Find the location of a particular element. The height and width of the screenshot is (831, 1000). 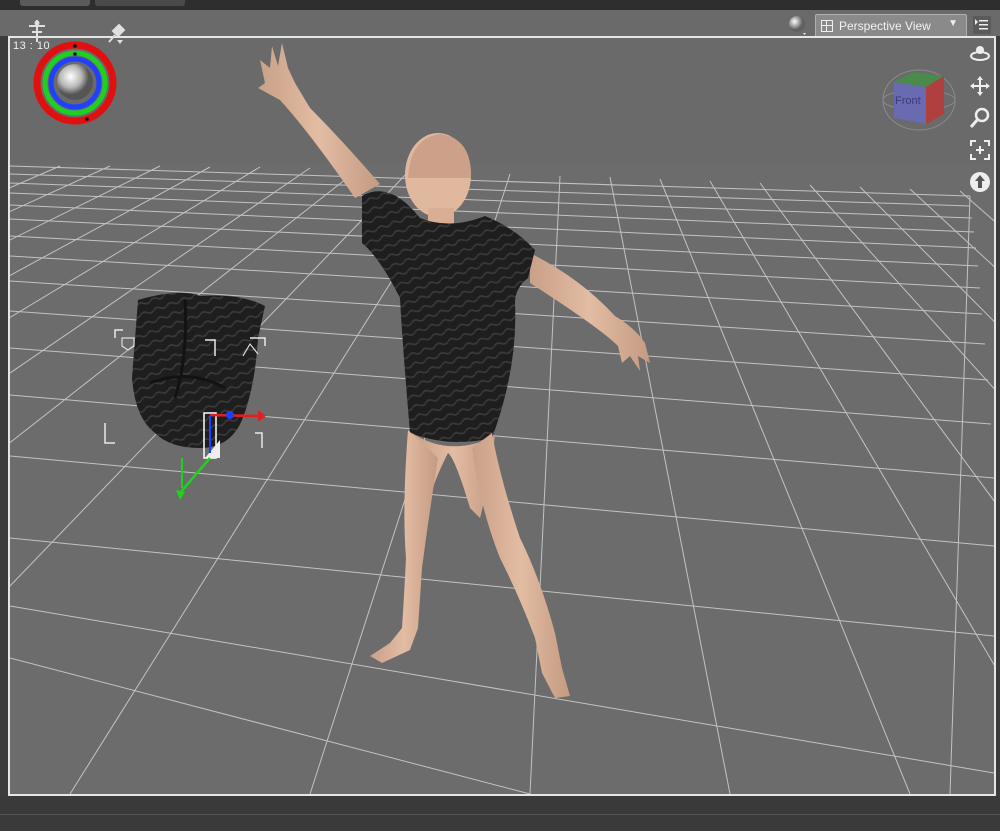

bottom-panel is located at coordinates (500, 813).